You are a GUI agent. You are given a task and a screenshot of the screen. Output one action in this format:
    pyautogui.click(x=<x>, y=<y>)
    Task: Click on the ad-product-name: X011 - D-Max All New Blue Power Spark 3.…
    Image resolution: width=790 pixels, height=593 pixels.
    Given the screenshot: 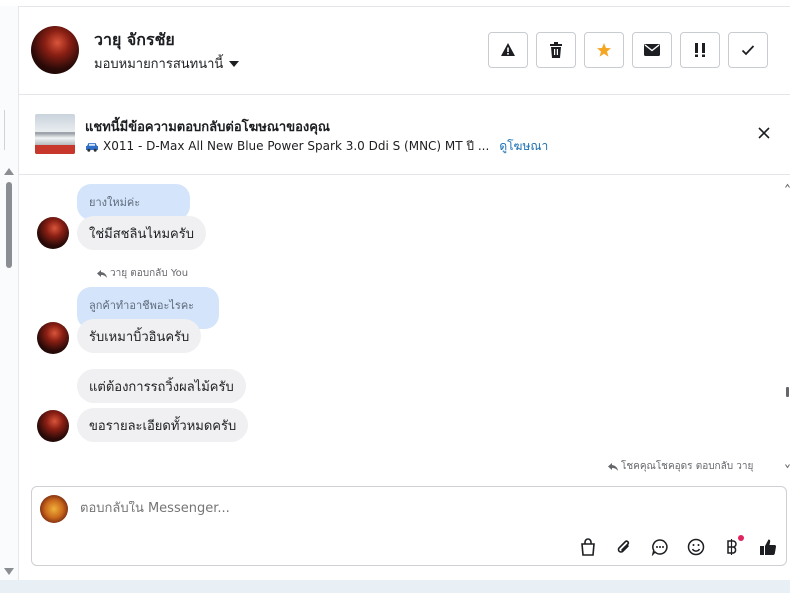 What is the action you would take?
    pyautogui.click(x=296, y=146)
    